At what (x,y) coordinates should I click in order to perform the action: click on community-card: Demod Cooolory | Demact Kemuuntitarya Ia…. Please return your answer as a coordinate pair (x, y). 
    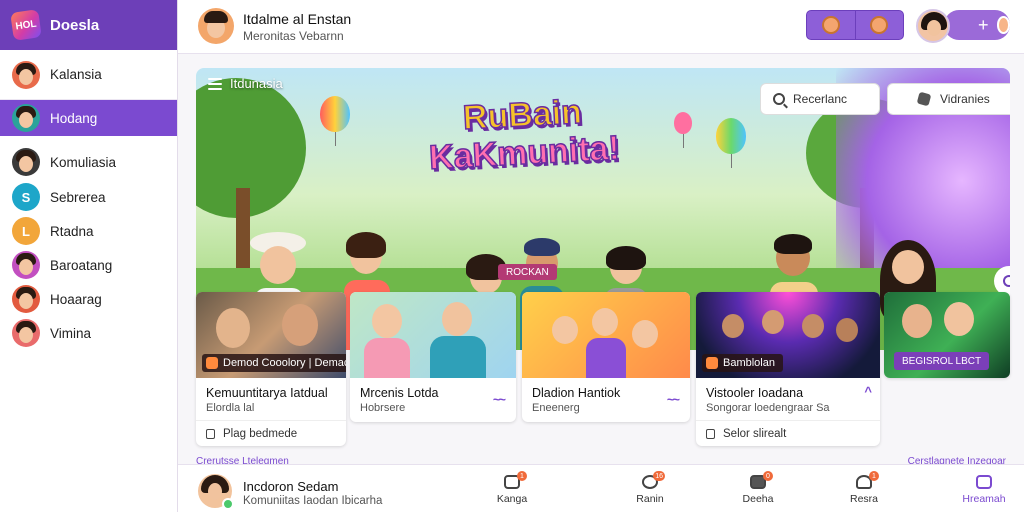
    Looking at the image, I should click on (271, 369).